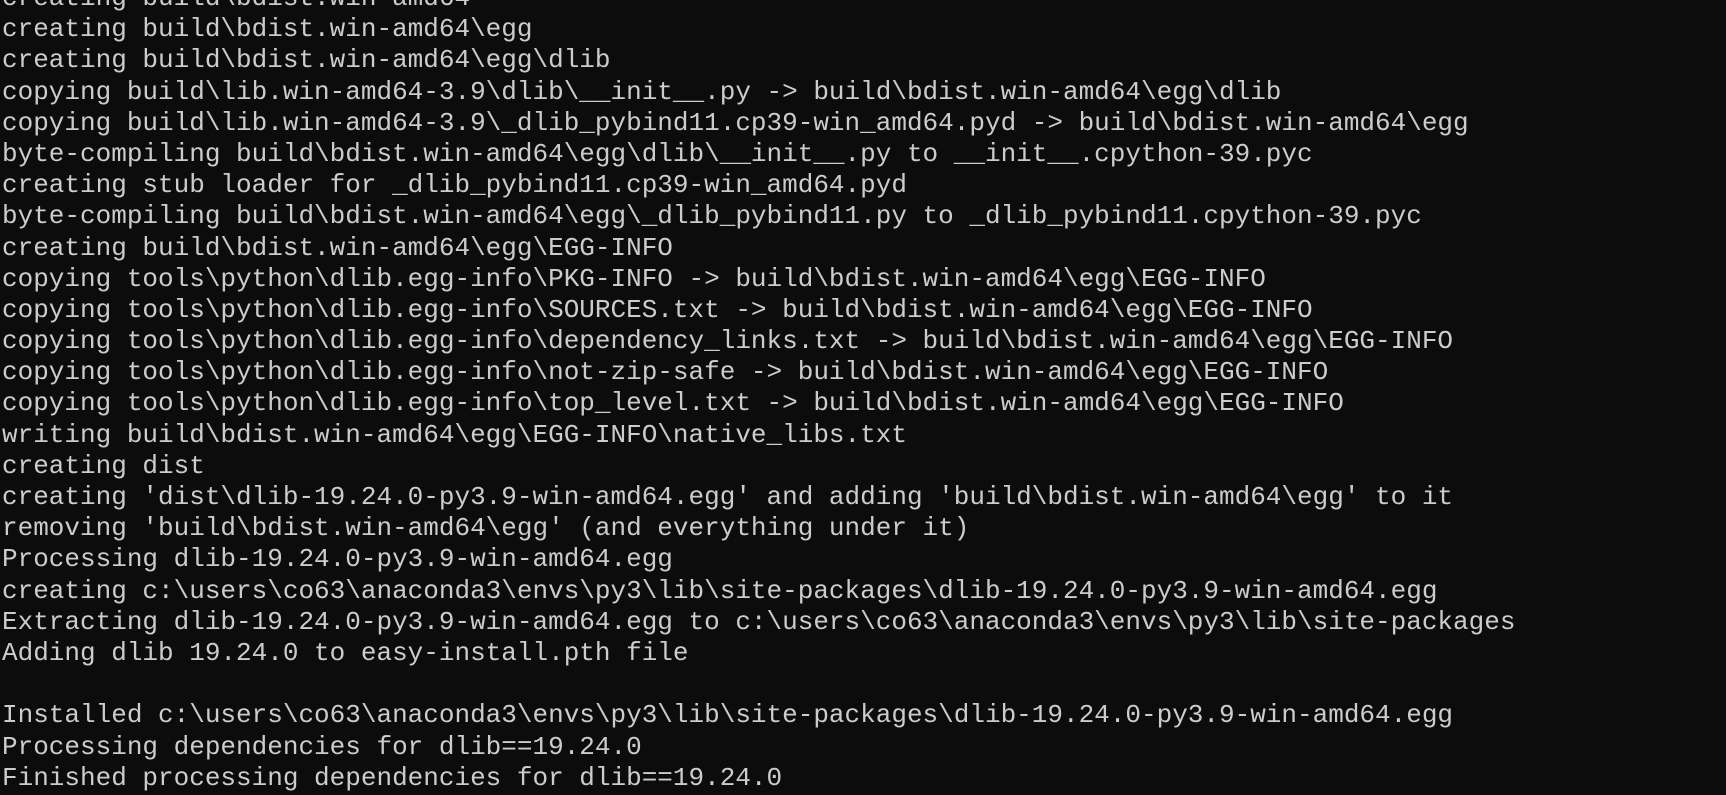 Image resolution: width=1726 pixels, height=795 pixels. What do you see at coordinates (758, 7) in the screenshot?
I see `terminal-line: creating build\bdist.win-amd64` at bounding box center [758, 7].